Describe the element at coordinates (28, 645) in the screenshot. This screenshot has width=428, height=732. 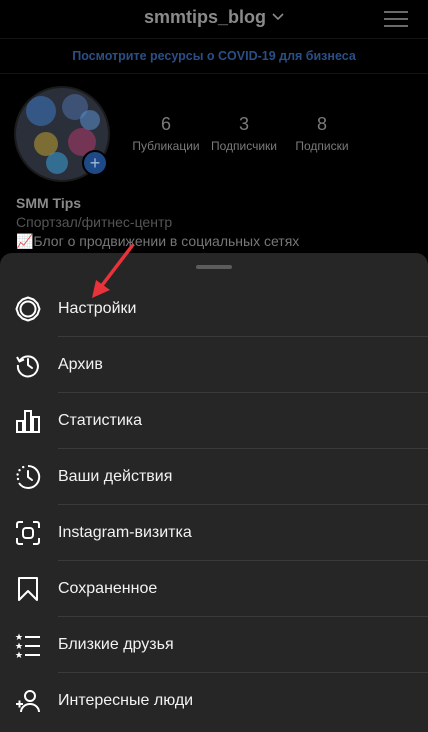
I see `close-friends-list-icon` at that location.